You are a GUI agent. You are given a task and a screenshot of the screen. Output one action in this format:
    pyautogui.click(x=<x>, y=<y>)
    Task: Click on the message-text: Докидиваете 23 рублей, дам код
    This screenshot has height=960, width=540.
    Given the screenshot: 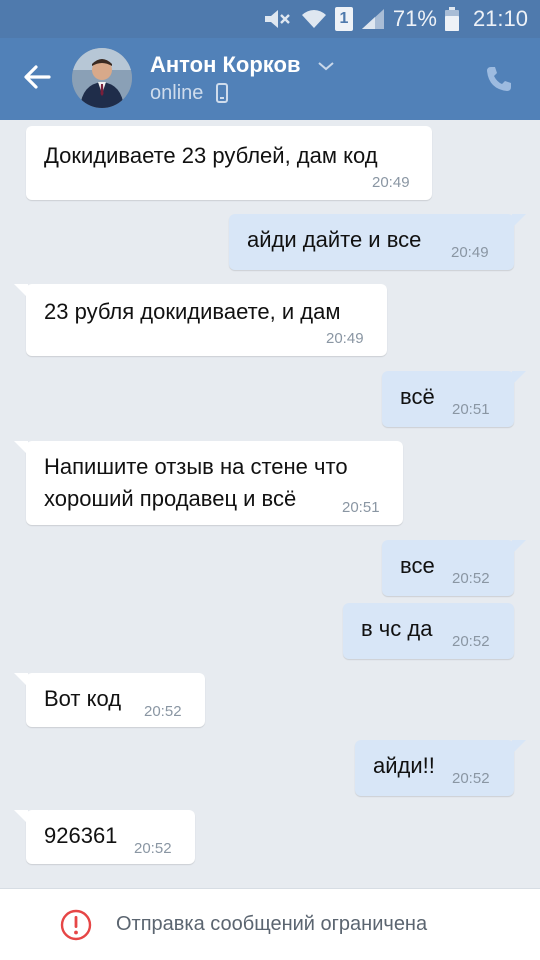 What is the action you would take?
    pyautogui.click(x=211, y=155)
    